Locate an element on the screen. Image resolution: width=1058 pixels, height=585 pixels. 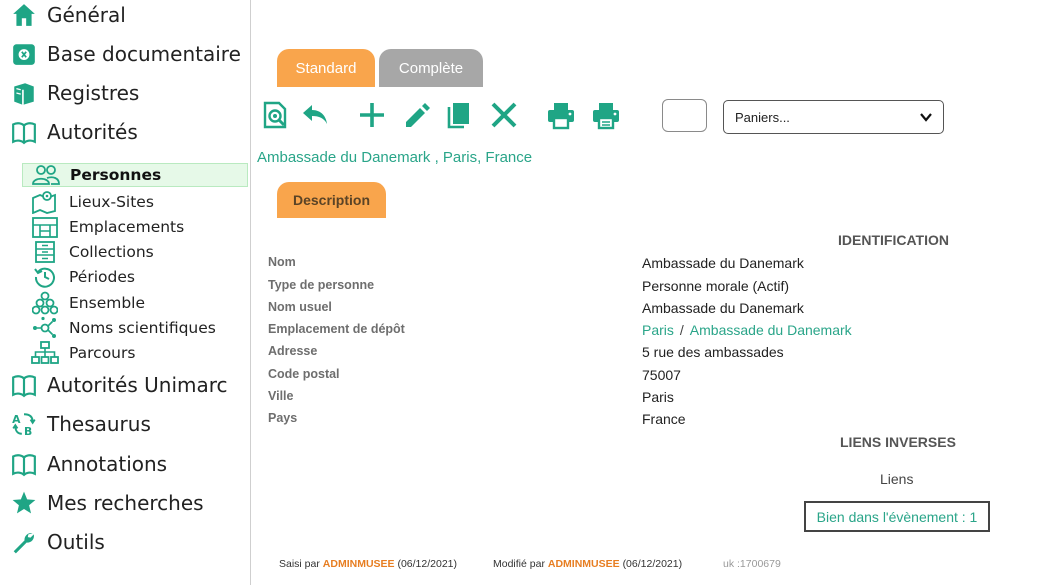
sidebar-item-base-documentaire: Base documentaire is located at coordinates (125, 54).